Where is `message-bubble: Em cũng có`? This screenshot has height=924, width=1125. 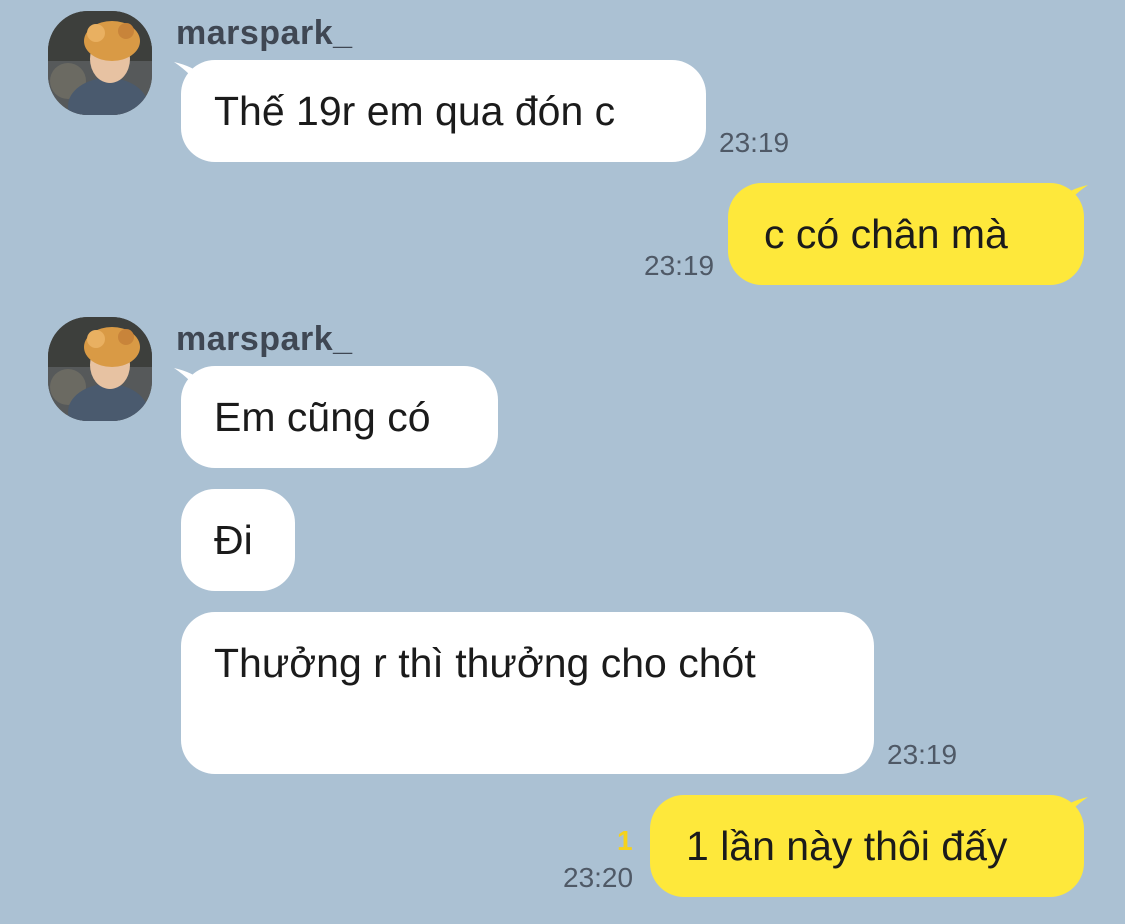 message-bubble: Em cũng có is located at coordinates (339, 417).